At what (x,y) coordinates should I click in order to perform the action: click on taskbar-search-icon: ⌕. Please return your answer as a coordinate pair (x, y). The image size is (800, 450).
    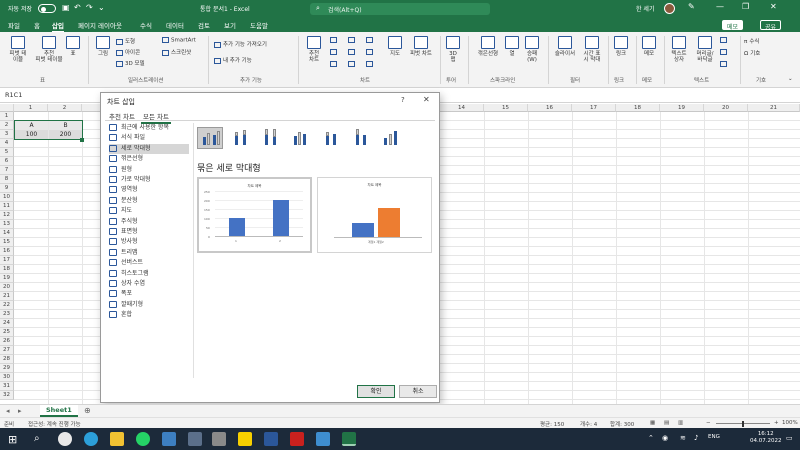
    Looking at the image, I should click on (37, 438).